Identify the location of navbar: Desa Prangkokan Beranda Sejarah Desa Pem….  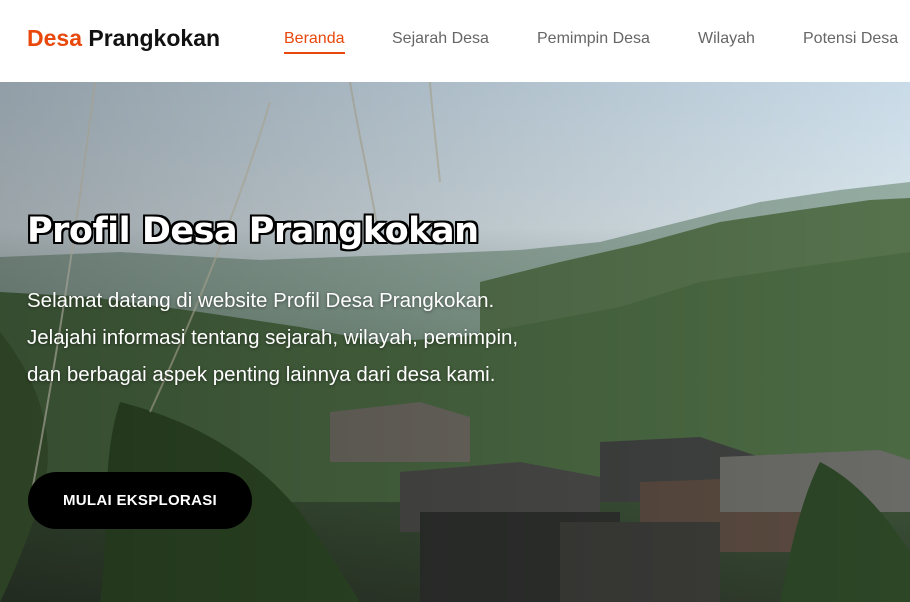
(455, 41).